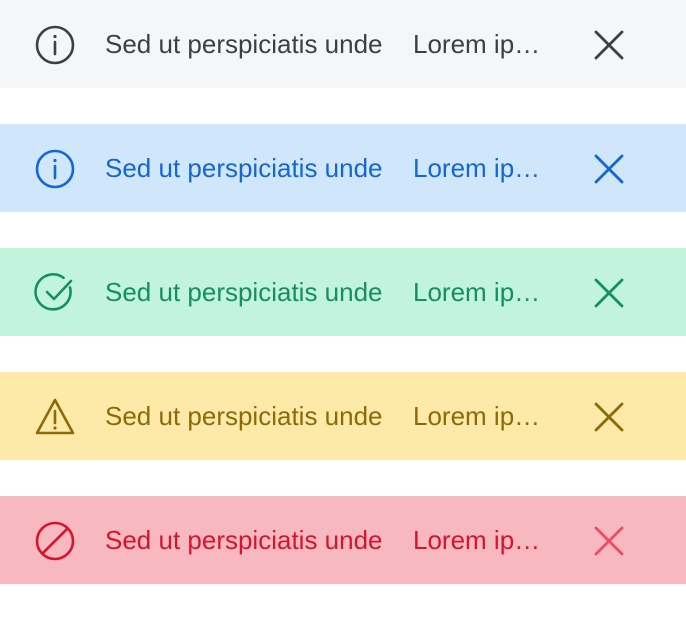  I want to click on prohibited-icon, so click(55, 541).